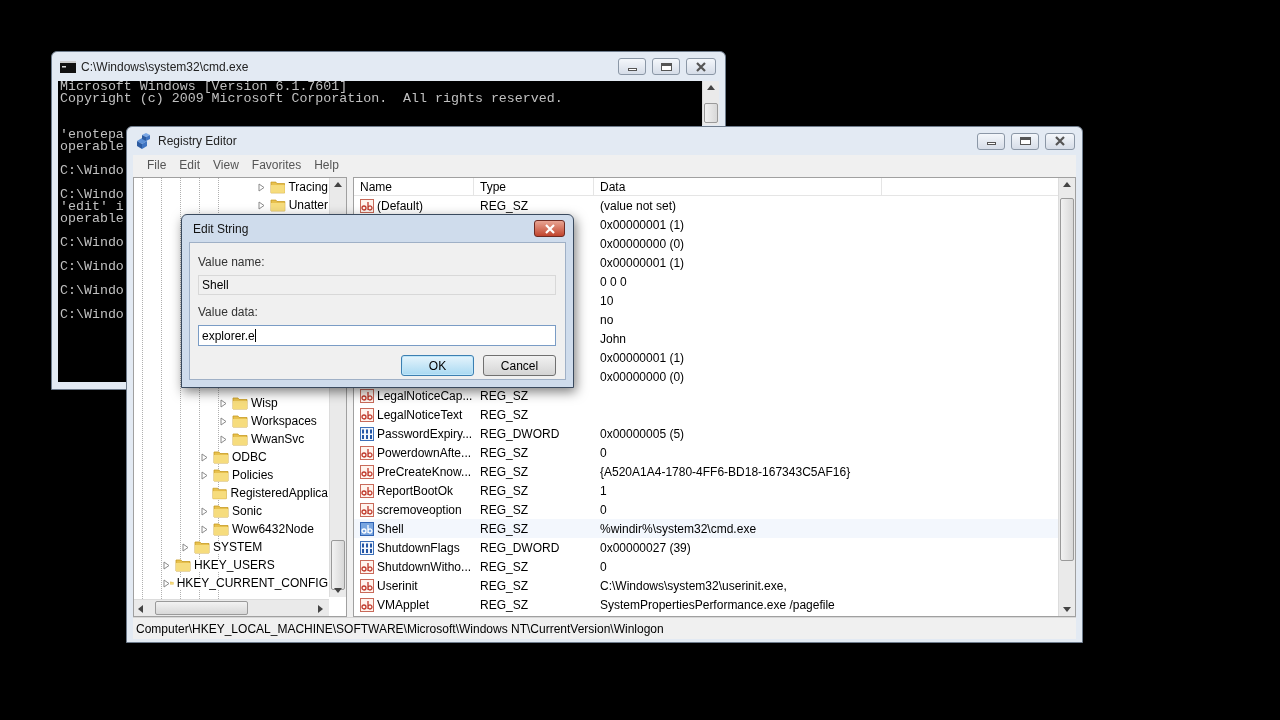  What do you see at coordinates (284, 421) in the screenshot?
I see `tree-item: Workspaces` at bounding box center [284, 421].